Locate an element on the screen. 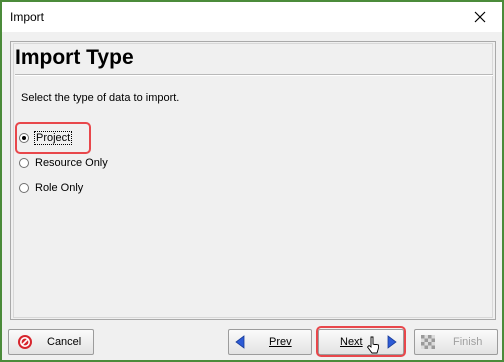 Image resolution: width=504 pixels, height=362 pixels. cancel-icon is located at coordinates (25, 342).